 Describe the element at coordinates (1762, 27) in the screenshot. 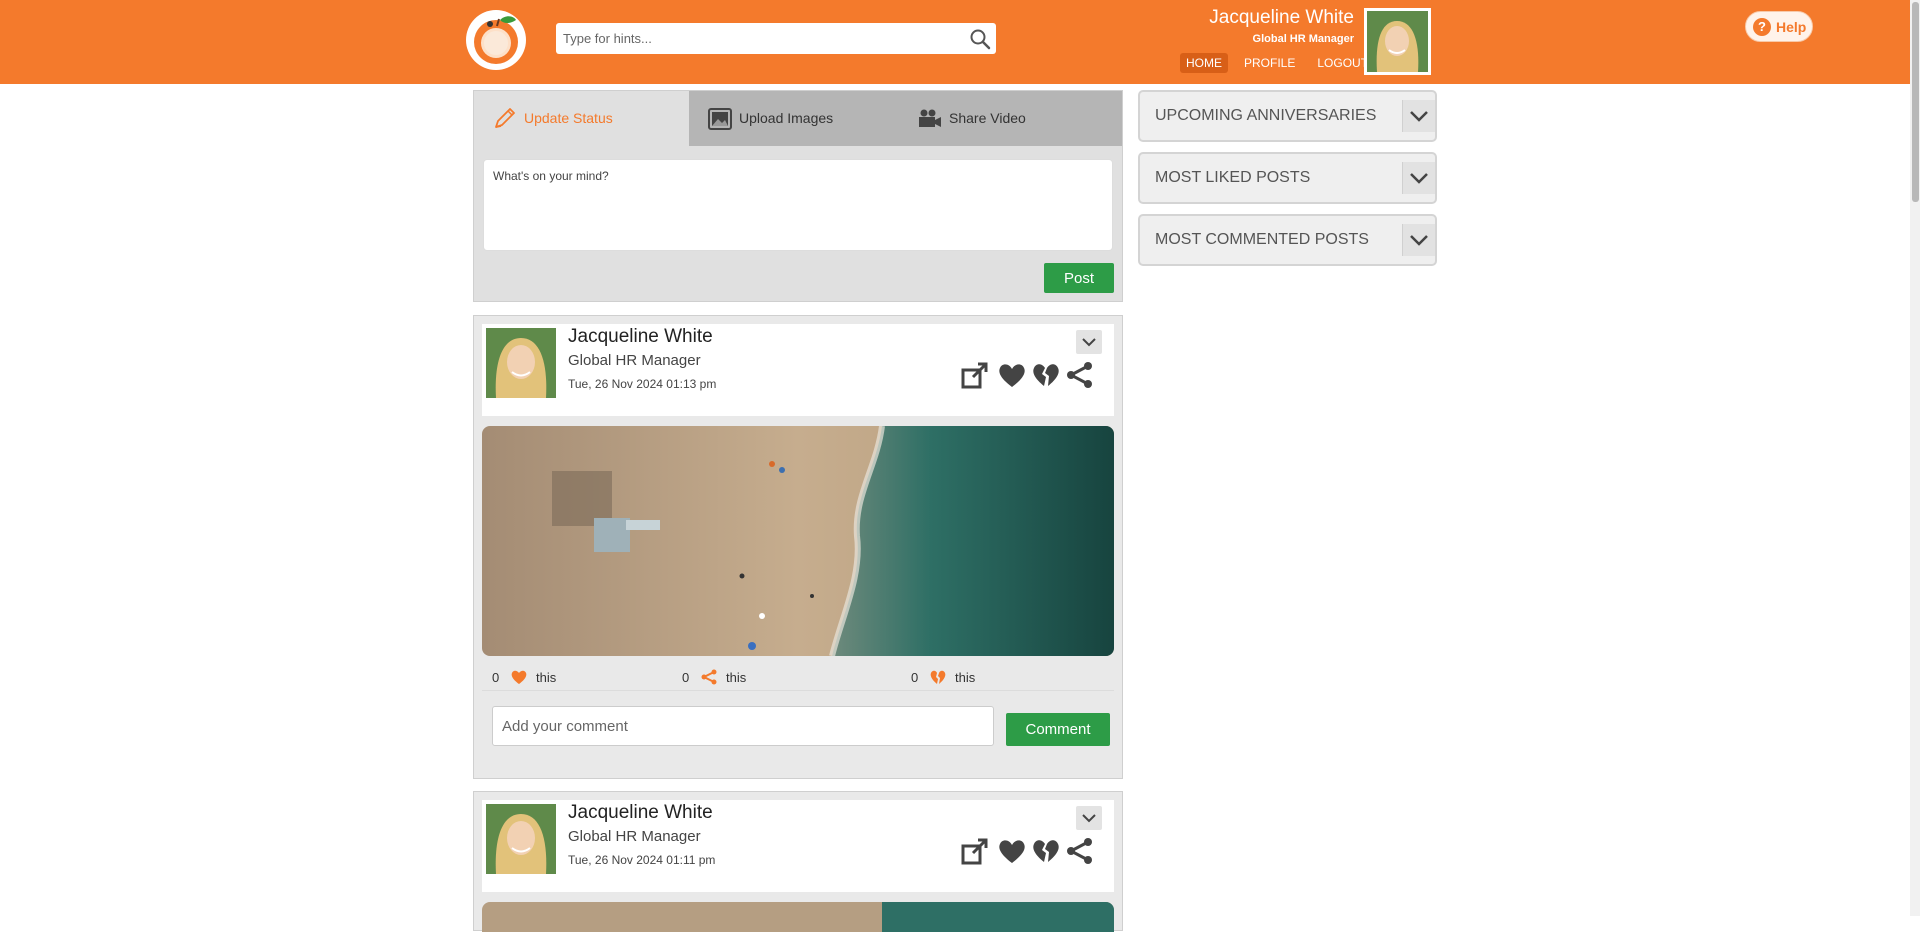

I see `help-icon: ?` at that location.